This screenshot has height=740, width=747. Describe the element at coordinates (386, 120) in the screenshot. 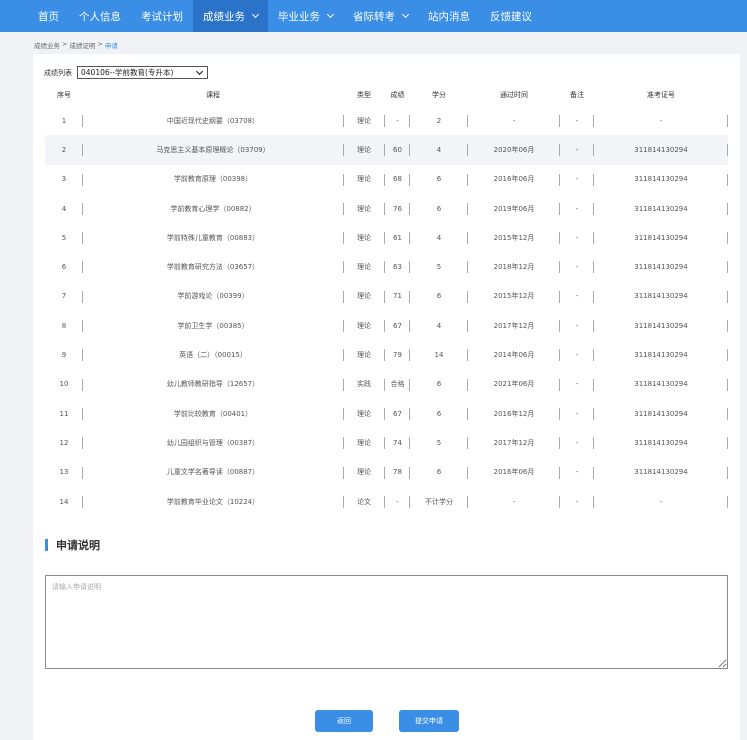

I see `table-row: 1 中国近现代史纲要（03708） 理论 -2- - -` at that location.